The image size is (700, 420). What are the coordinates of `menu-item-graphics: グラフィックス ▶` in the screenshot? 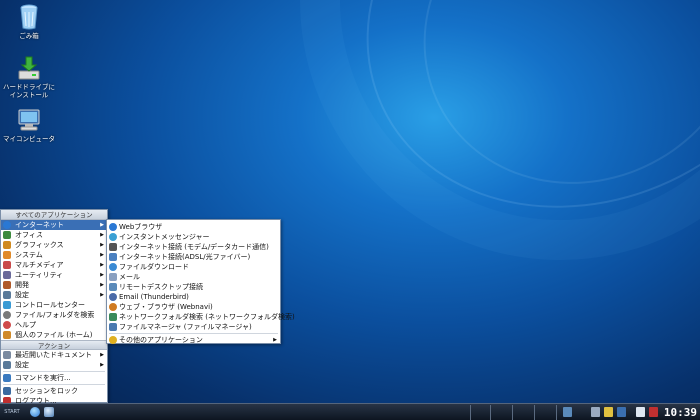 It's located at (54, 245).